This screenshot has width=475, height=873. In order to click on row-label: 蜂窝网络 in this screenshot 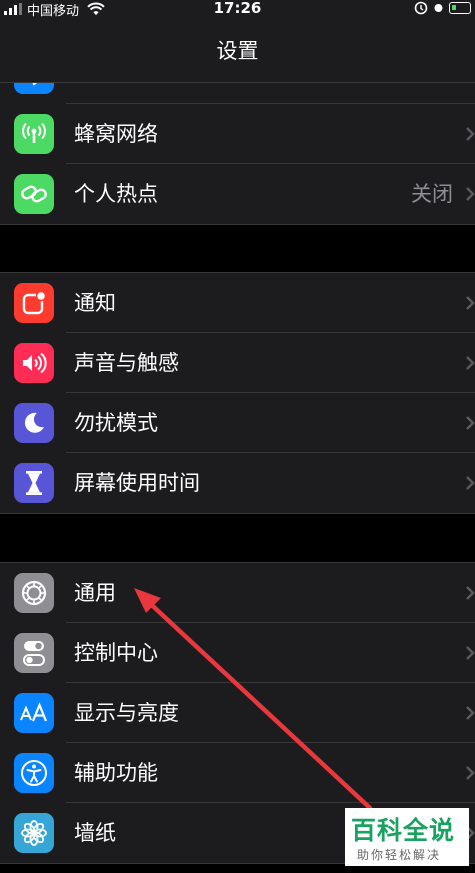, I will do `click(116, 134)`.